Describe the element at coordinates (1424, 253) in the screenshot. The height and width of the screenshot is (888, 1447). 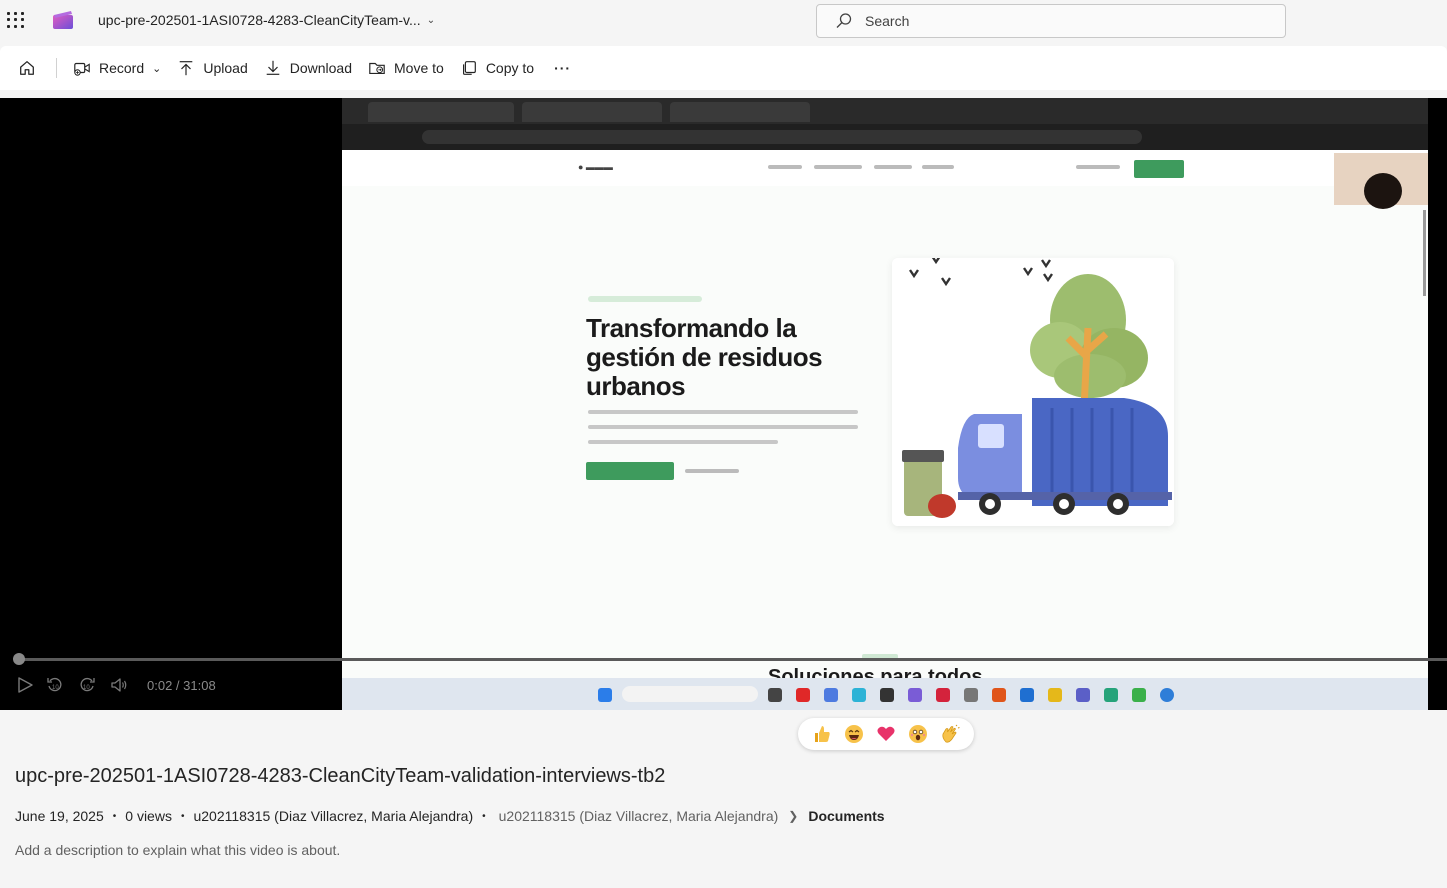
I see `recorded-scrollbar` at that location.